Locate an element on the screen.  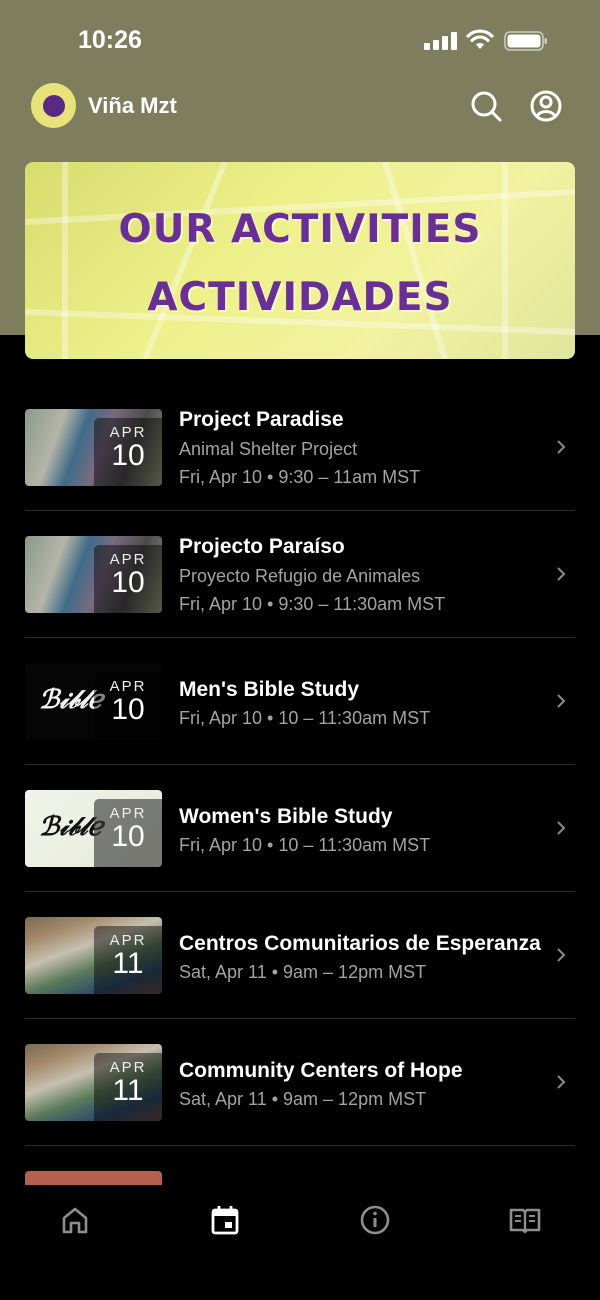
bible-study-dark-icon: ℬ𝒾𝒷𝓁ℯ APR 10 is located at coordinates (93, 701).